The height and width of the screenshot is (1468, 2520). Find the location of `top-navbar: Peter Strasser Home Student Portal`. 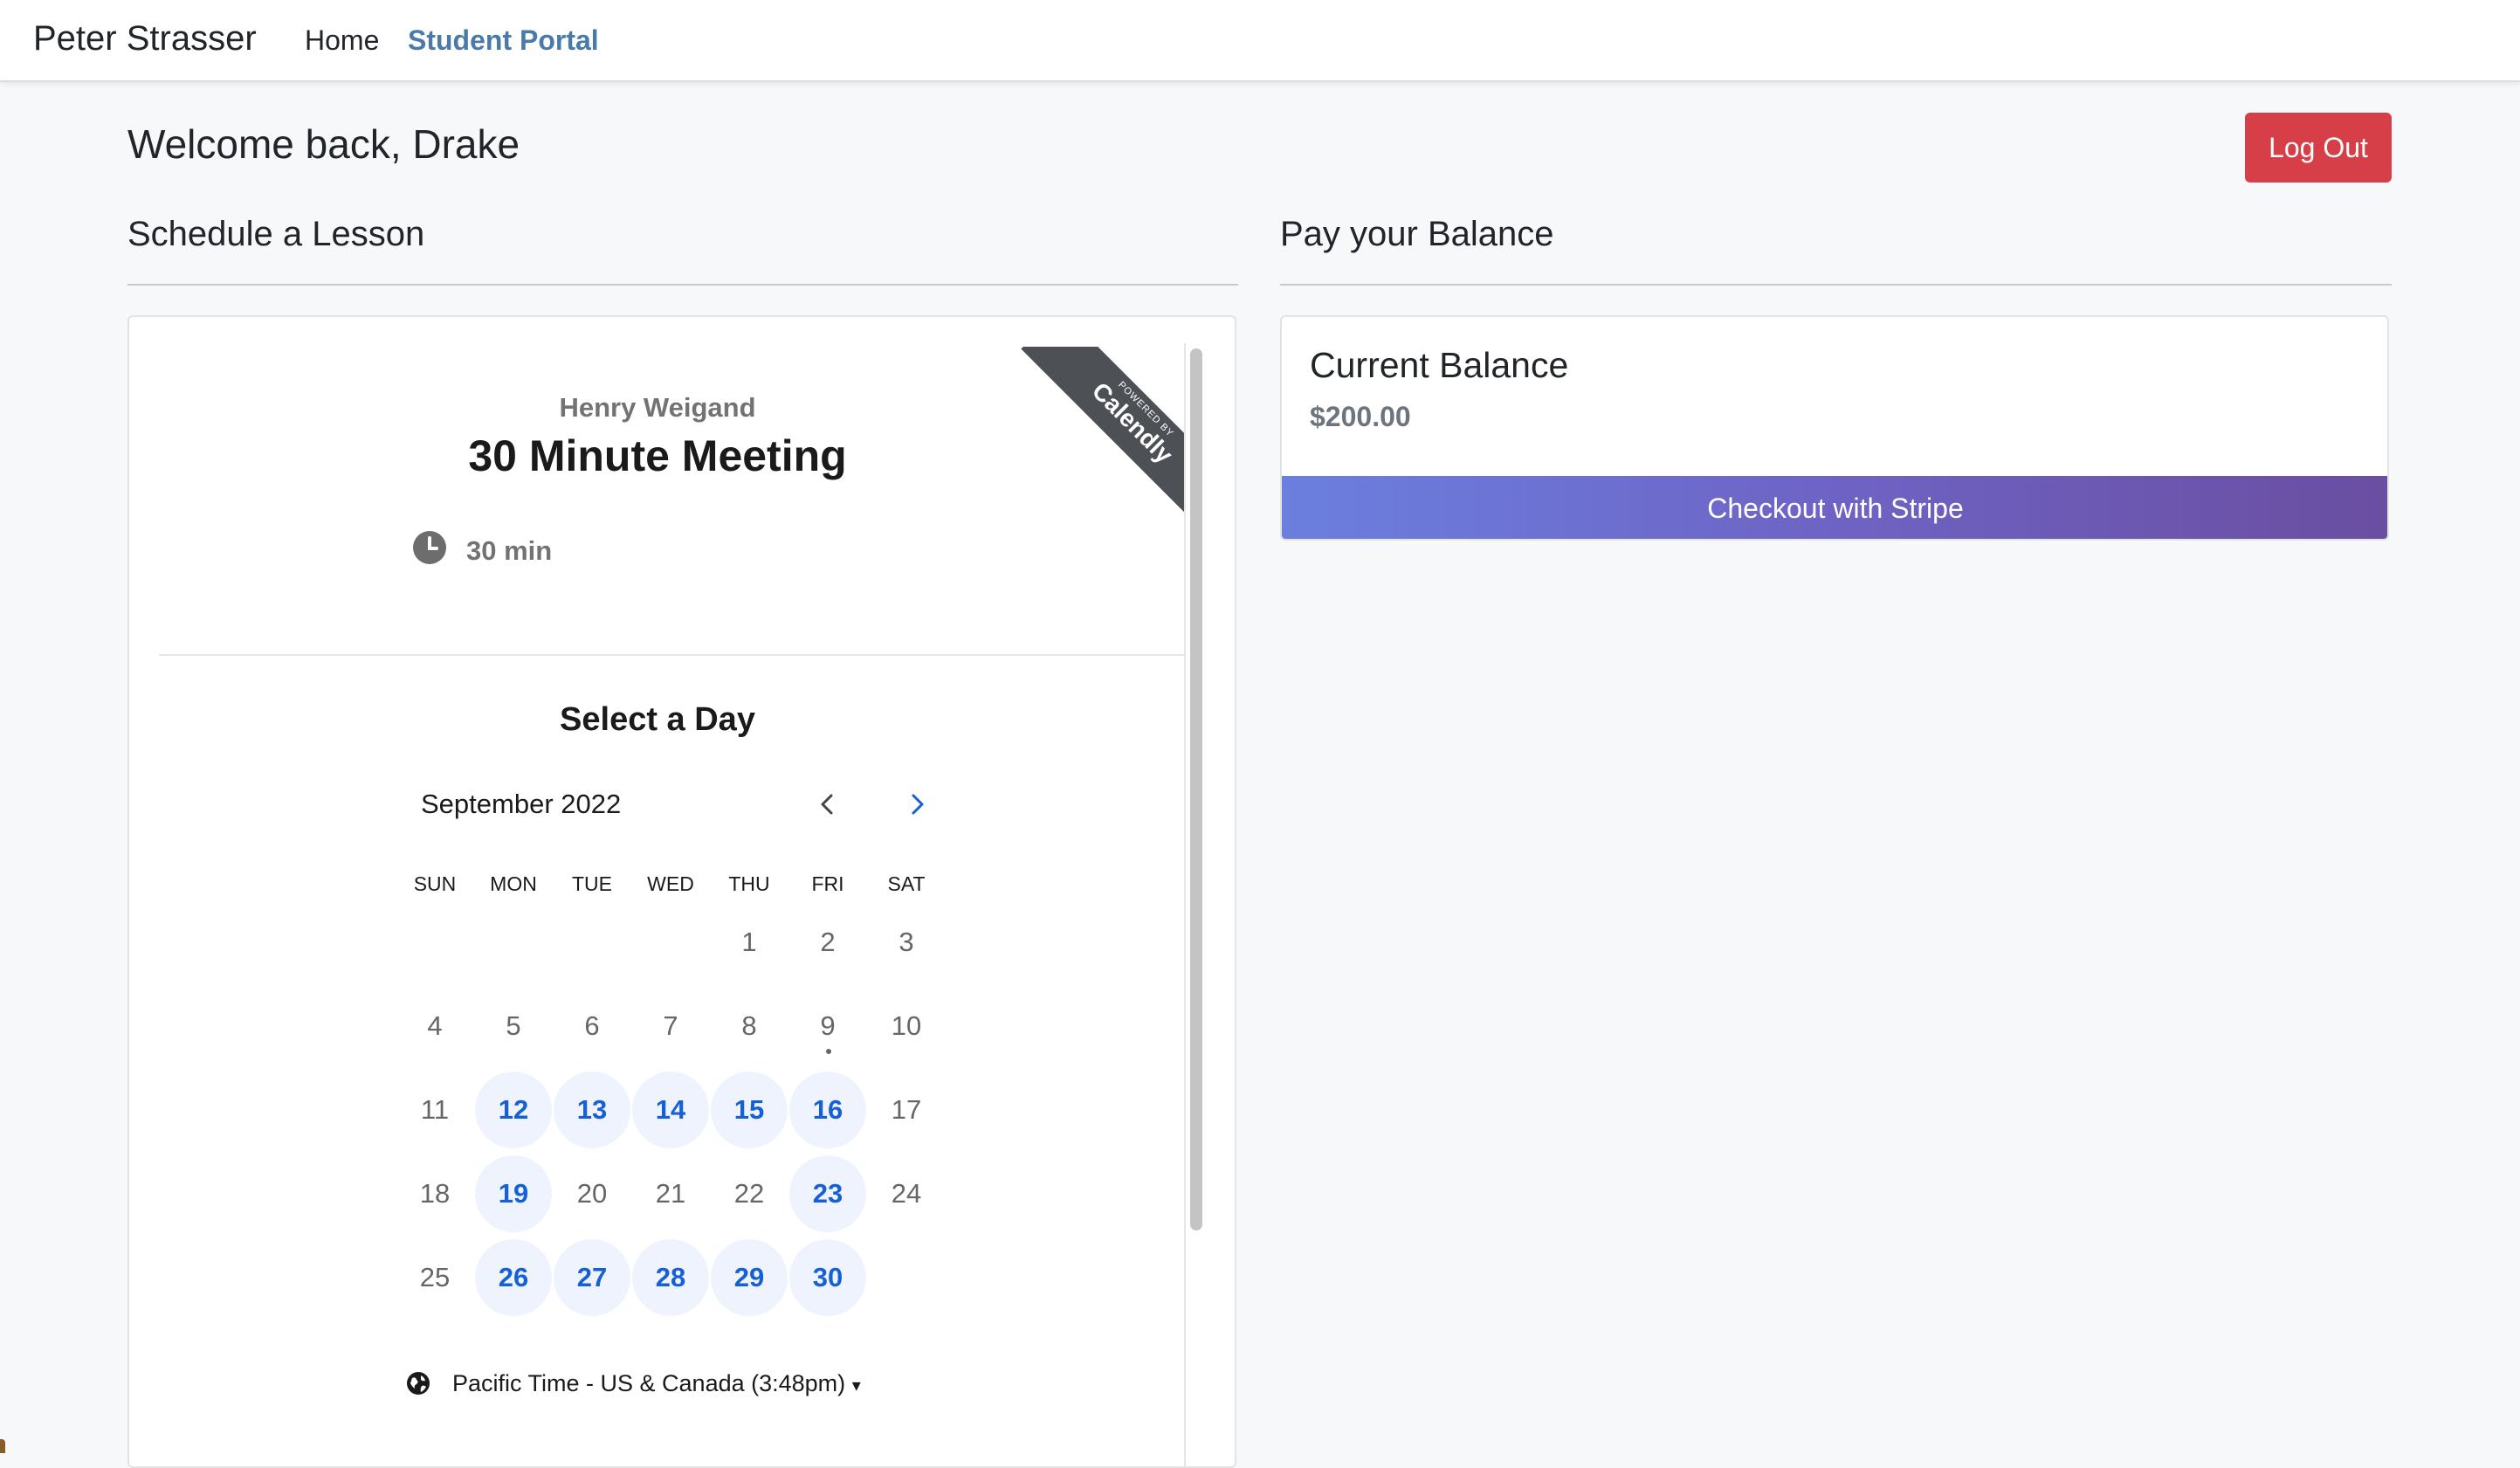

top-navbar: Peter Strasser Home Student Portal is located at coordinates (1260, 41).